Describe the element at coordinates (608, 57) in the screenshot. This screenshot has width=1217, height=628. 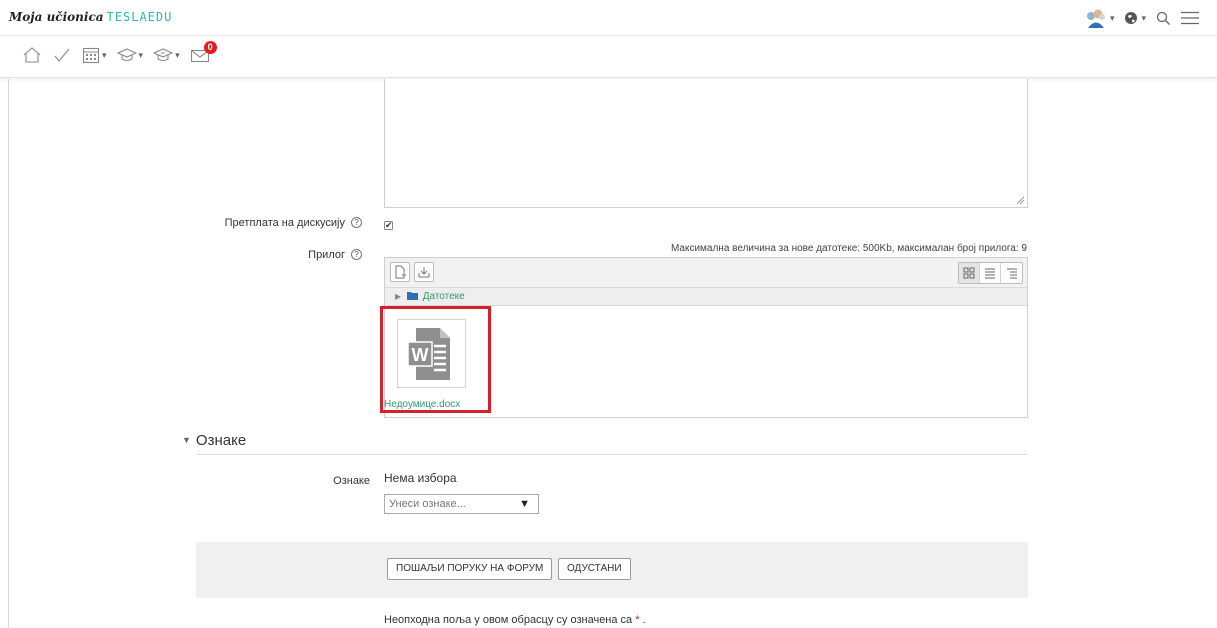
I see `quick-nav-bar: ▾ ▾ ▾ 0` at that location.